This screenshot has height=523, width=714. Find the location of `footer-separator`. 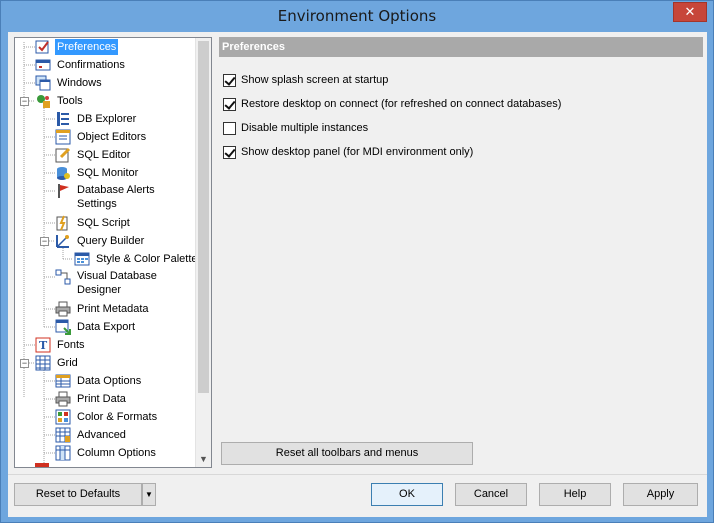

footer-separator is located at coordinates (357, 474).